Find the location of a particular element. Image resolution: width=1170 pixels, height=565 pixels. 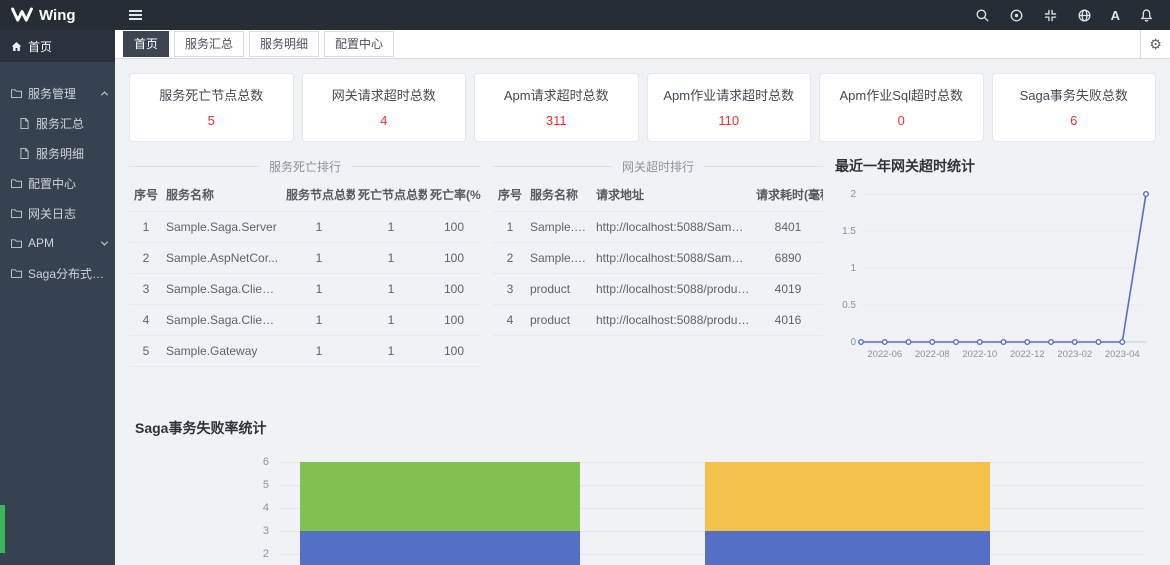

sidebar-item-label: 首页 is located at coordinates (40, 46).